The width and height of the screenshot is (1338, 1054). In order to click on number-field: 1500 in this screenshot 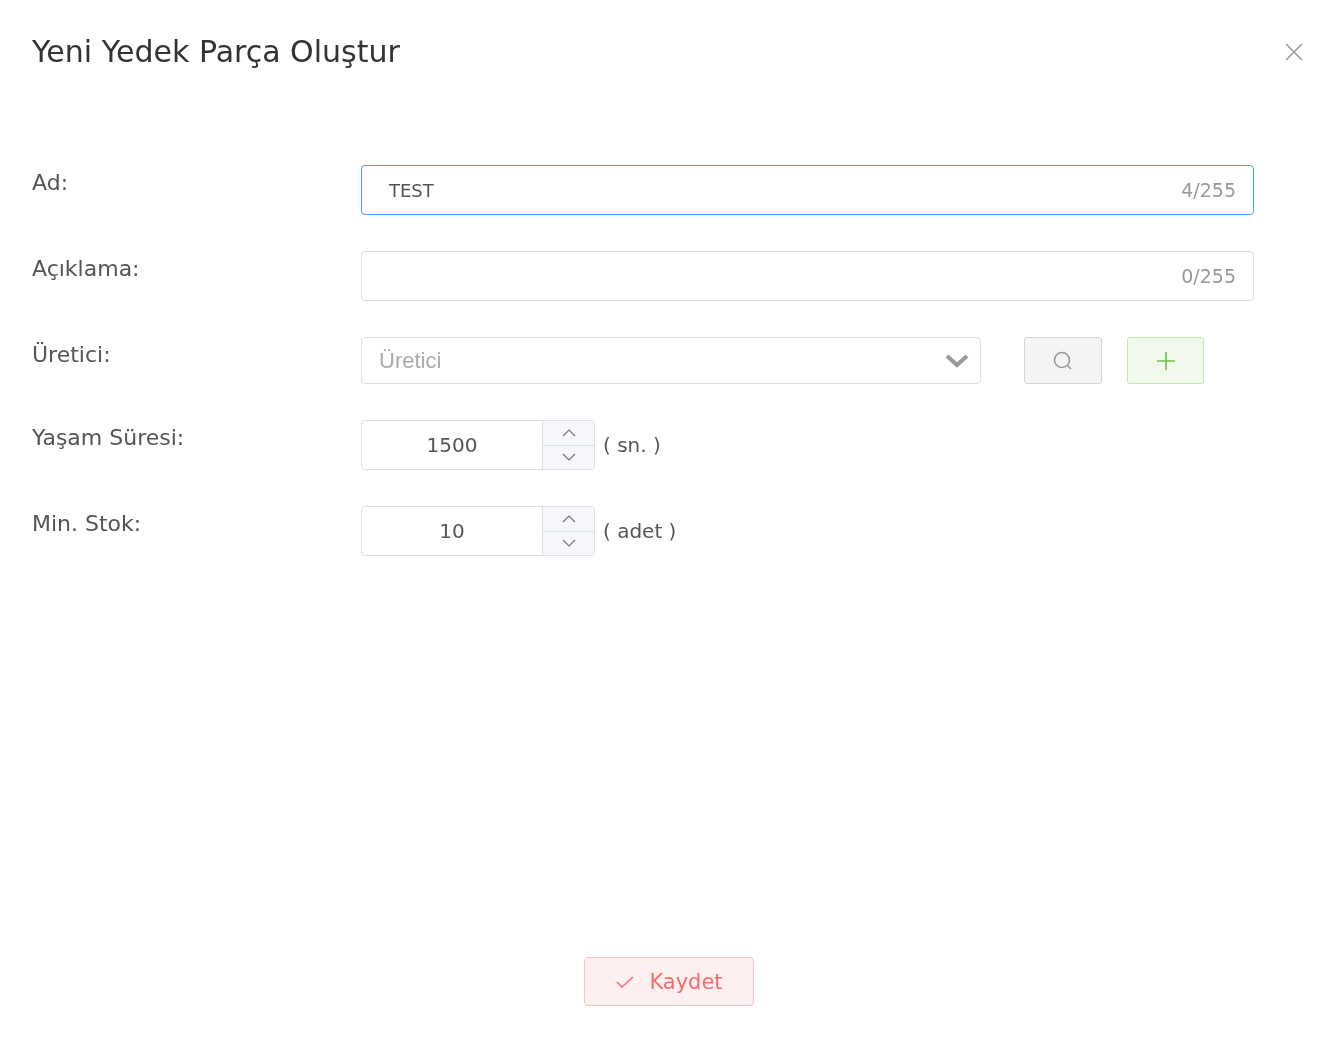, I will do `click(478, 445)`.